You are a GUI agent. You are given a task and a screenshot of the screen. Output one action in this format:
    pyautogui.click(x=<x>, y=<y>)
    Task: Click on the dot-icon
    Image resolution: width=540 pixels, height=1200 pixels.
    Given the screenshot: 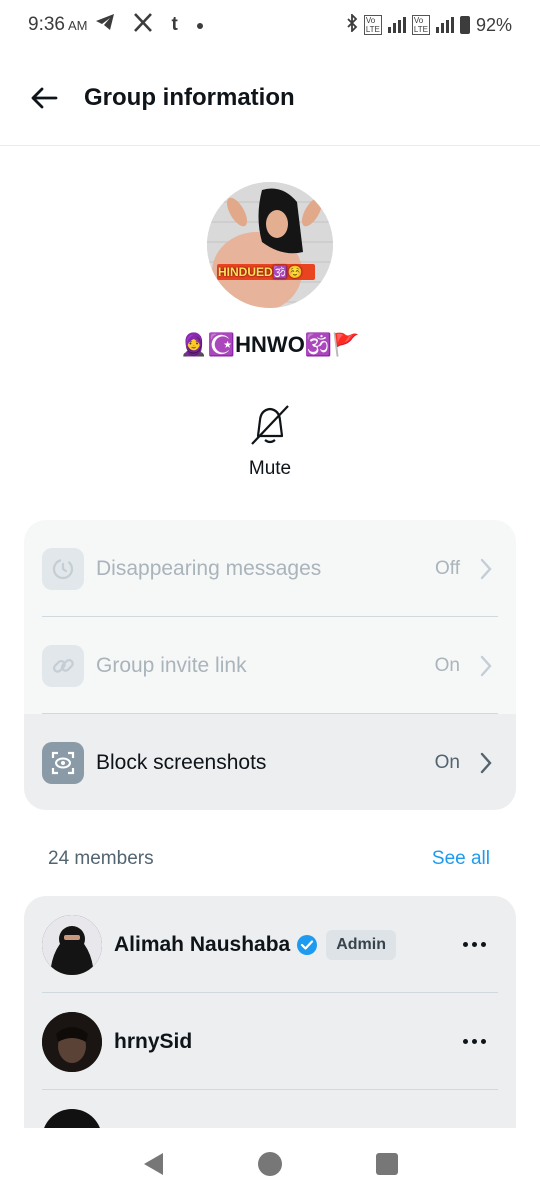 What is the action you would take?
    pyautogui.click(x=200, y=25)
    